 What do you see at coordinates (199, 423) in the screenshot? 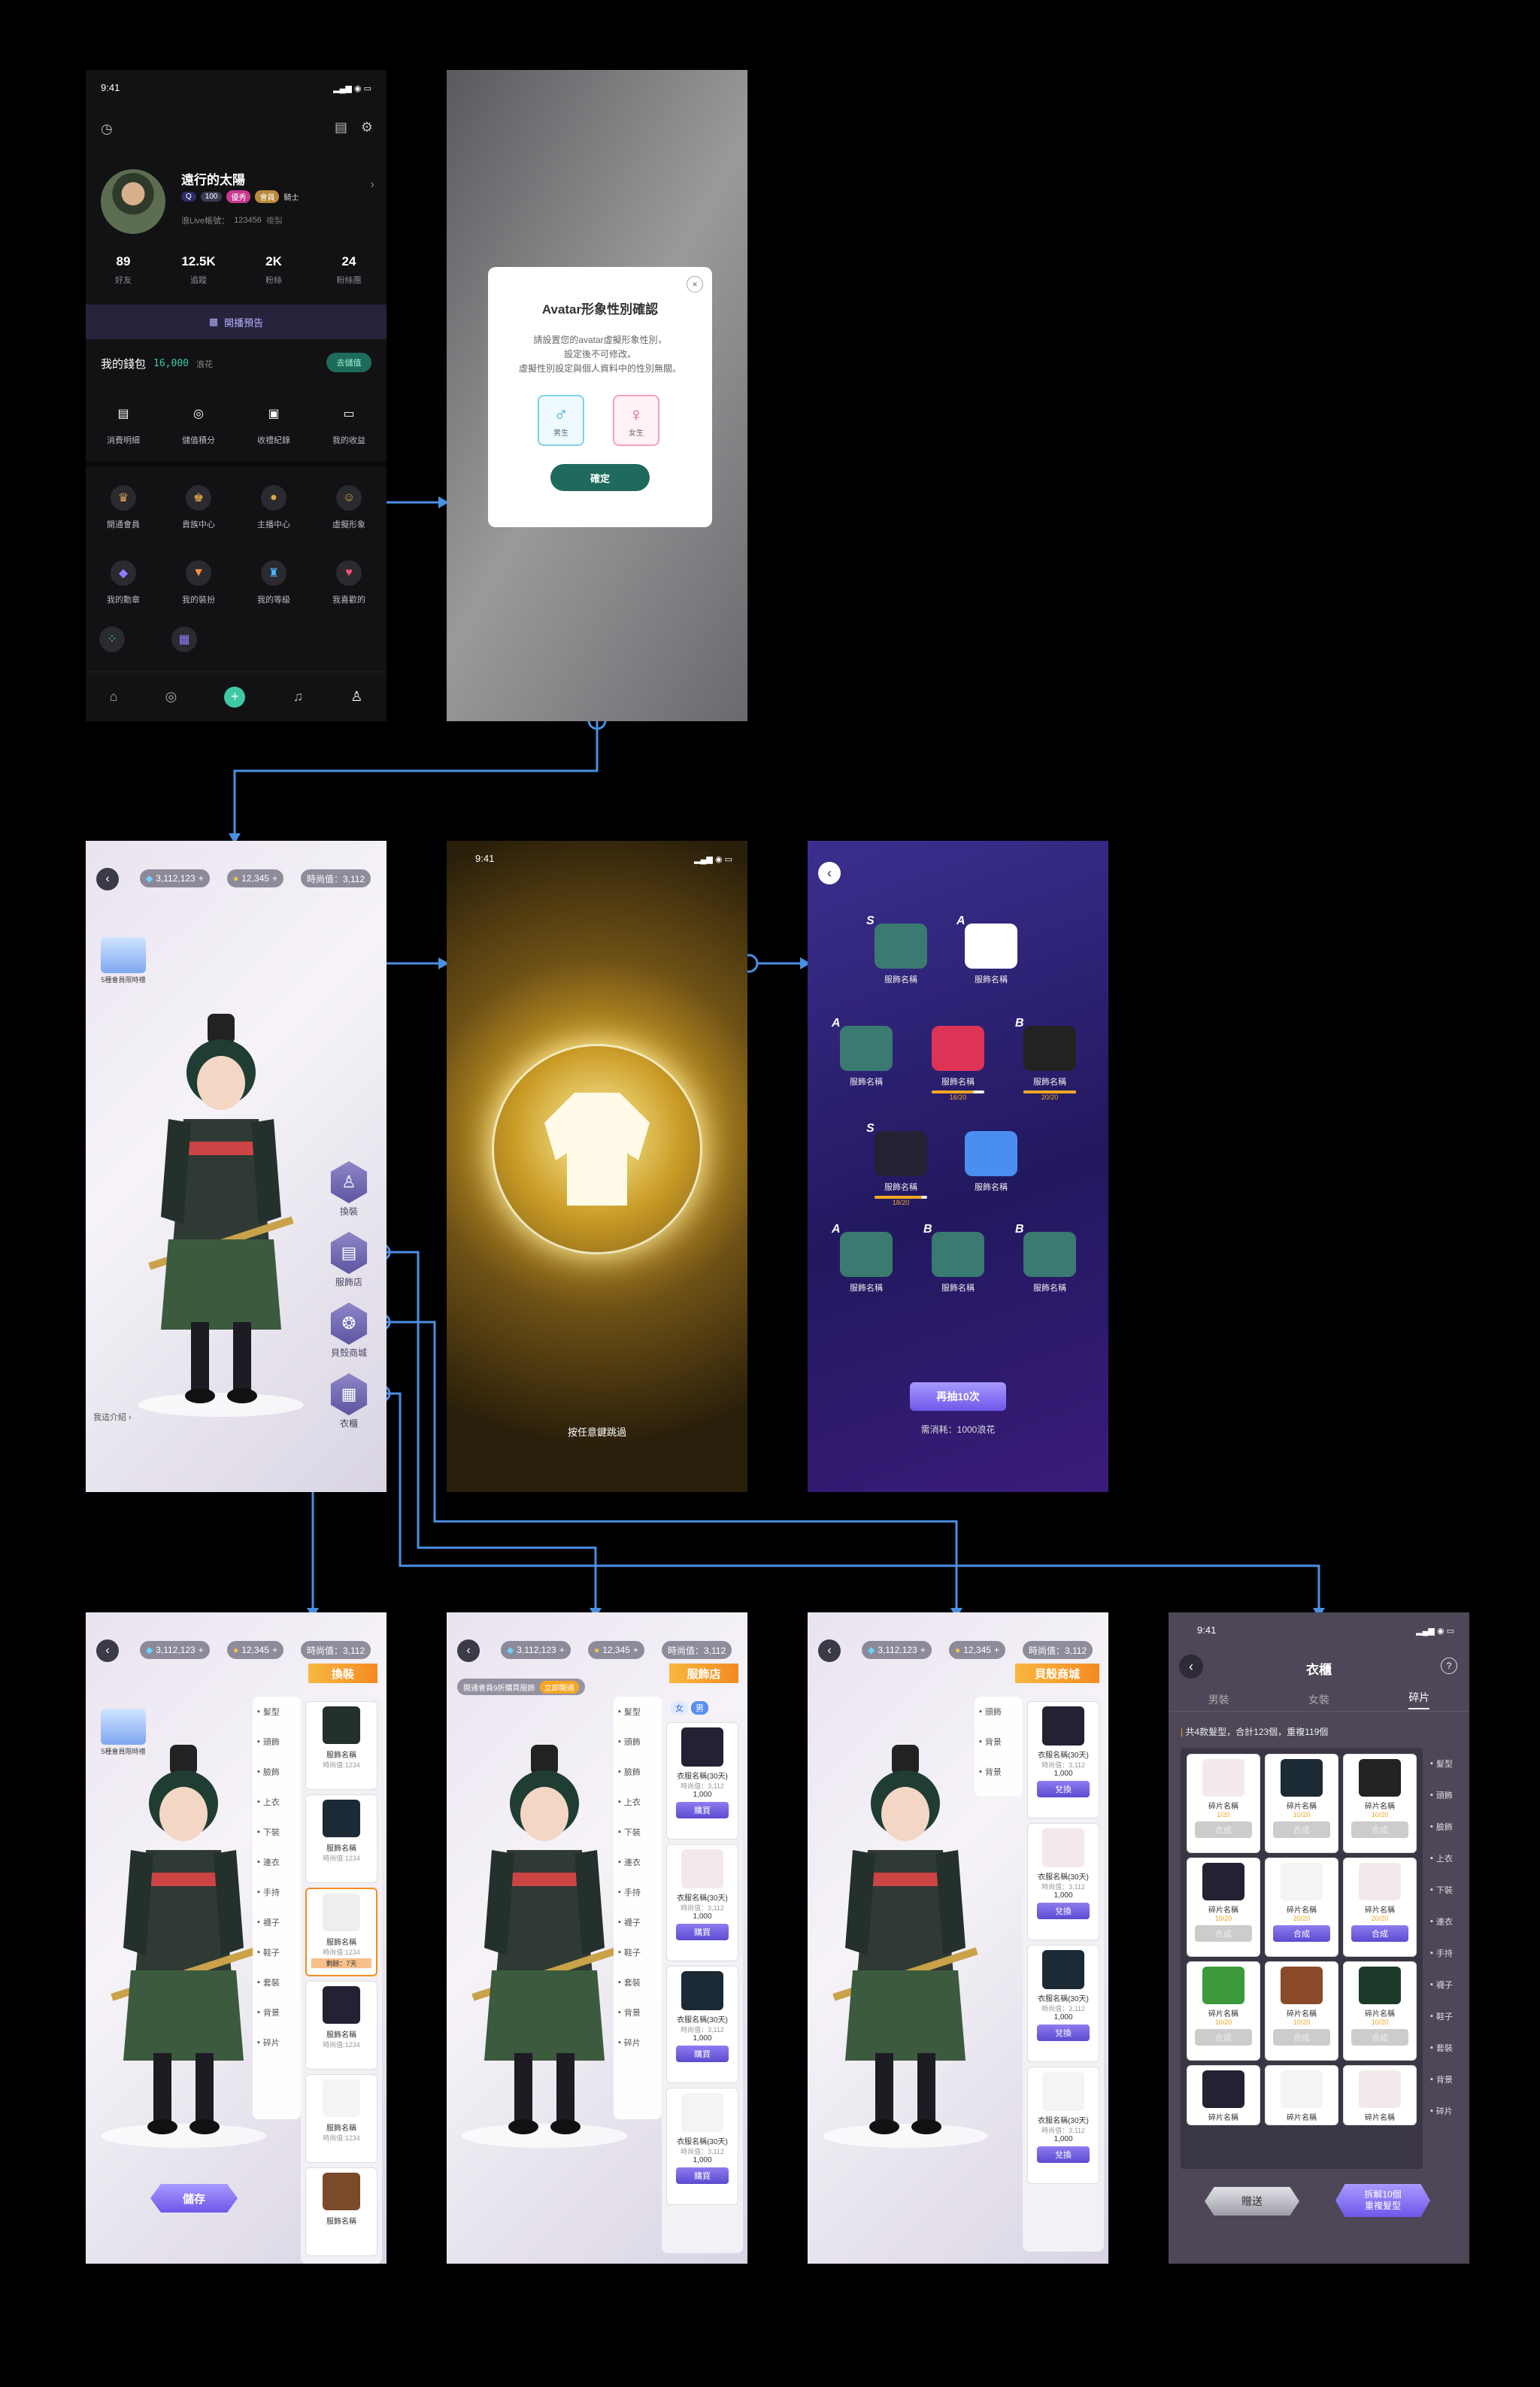
I see `wallet-item: ◎ 儲值積分` at bounding box center [199, 423].